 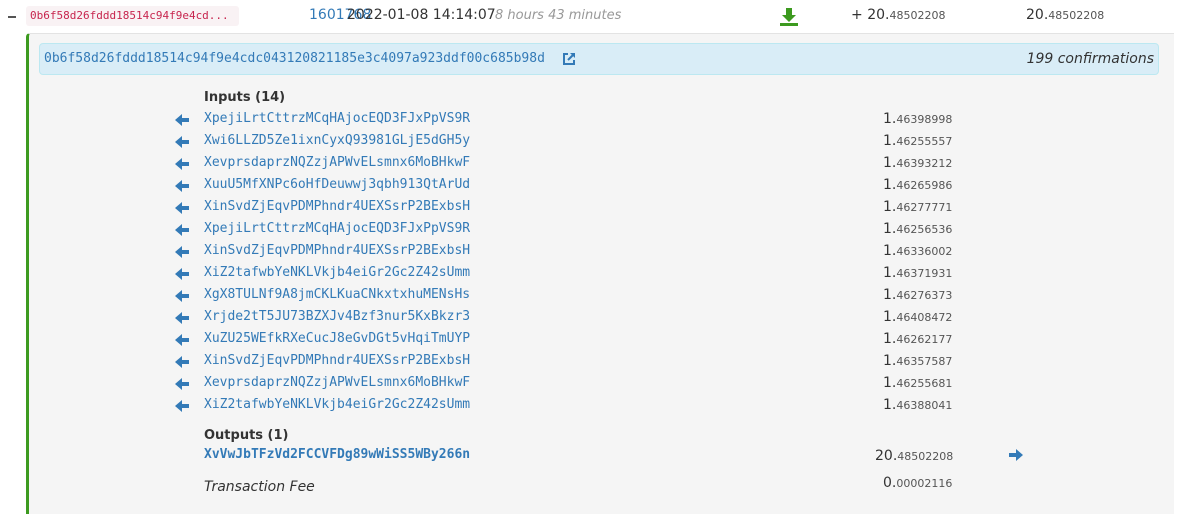 I want to click on input-amount-dec: 46393212, so click(x=924, y=163).